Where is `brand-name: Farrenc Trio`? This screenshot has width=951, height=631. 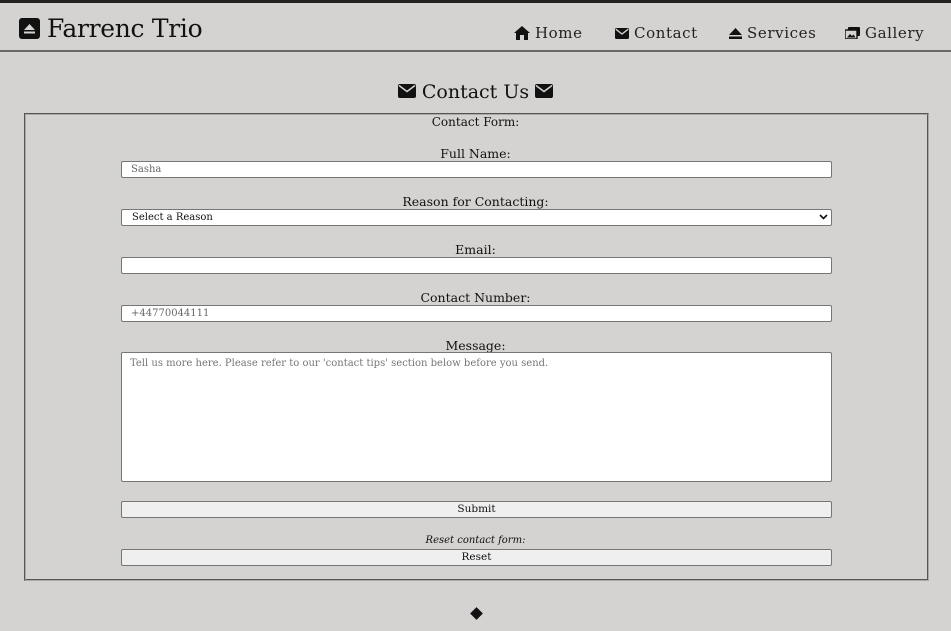 brand-name: Farrenc Trio is located at coordinates (125, 28).